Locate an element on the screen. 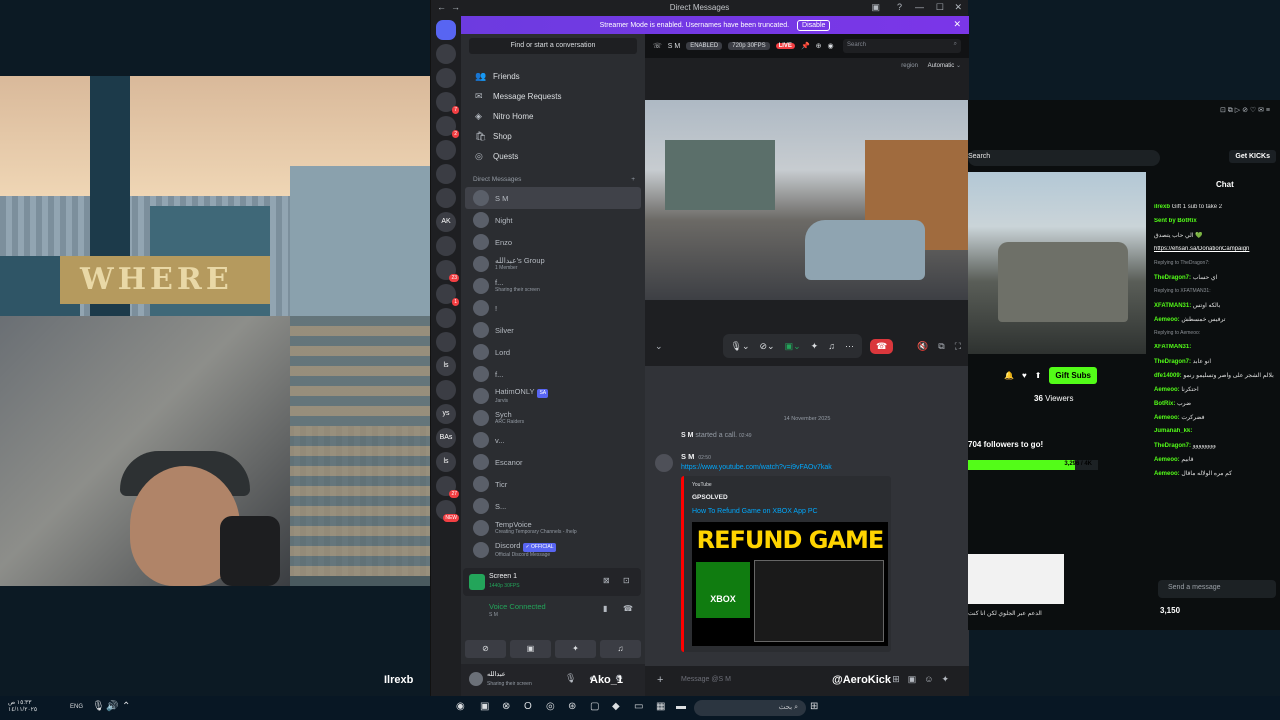  camera-toggle-icon: ⊘⌄ is located at coordinates (767, 346).